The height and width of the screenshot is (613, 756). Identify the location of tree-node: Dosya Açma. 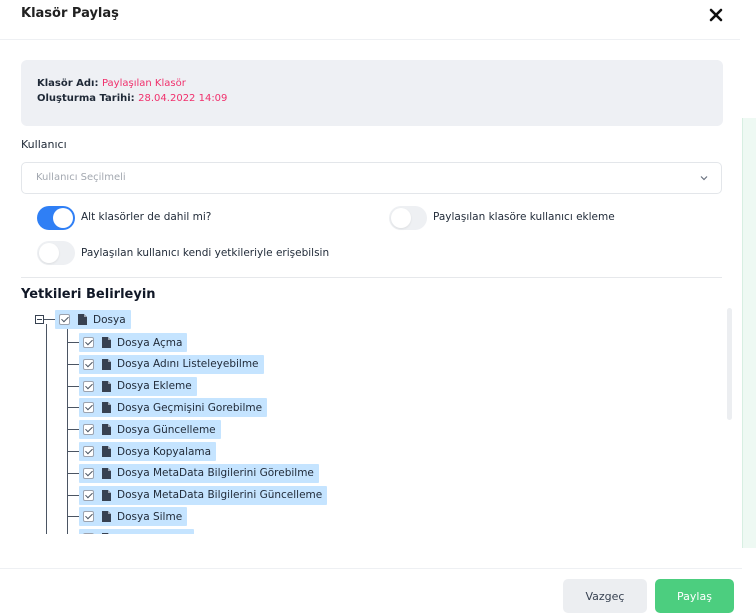
(133, 342).